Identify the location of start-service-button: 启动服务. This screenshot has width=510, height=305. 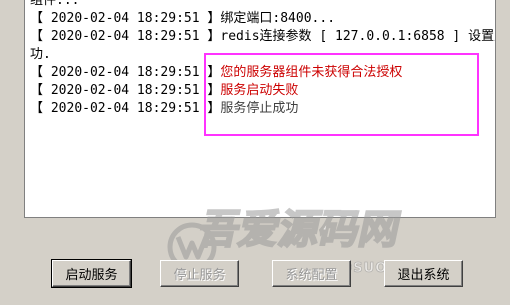
(91, 273).